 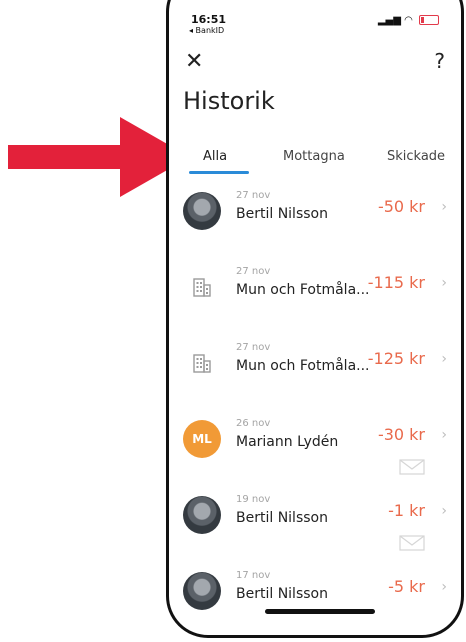 I want to click on transaction-row: 27 nov Mun och Fotmåla... -125 kr ›, so click(x=315, y=363).